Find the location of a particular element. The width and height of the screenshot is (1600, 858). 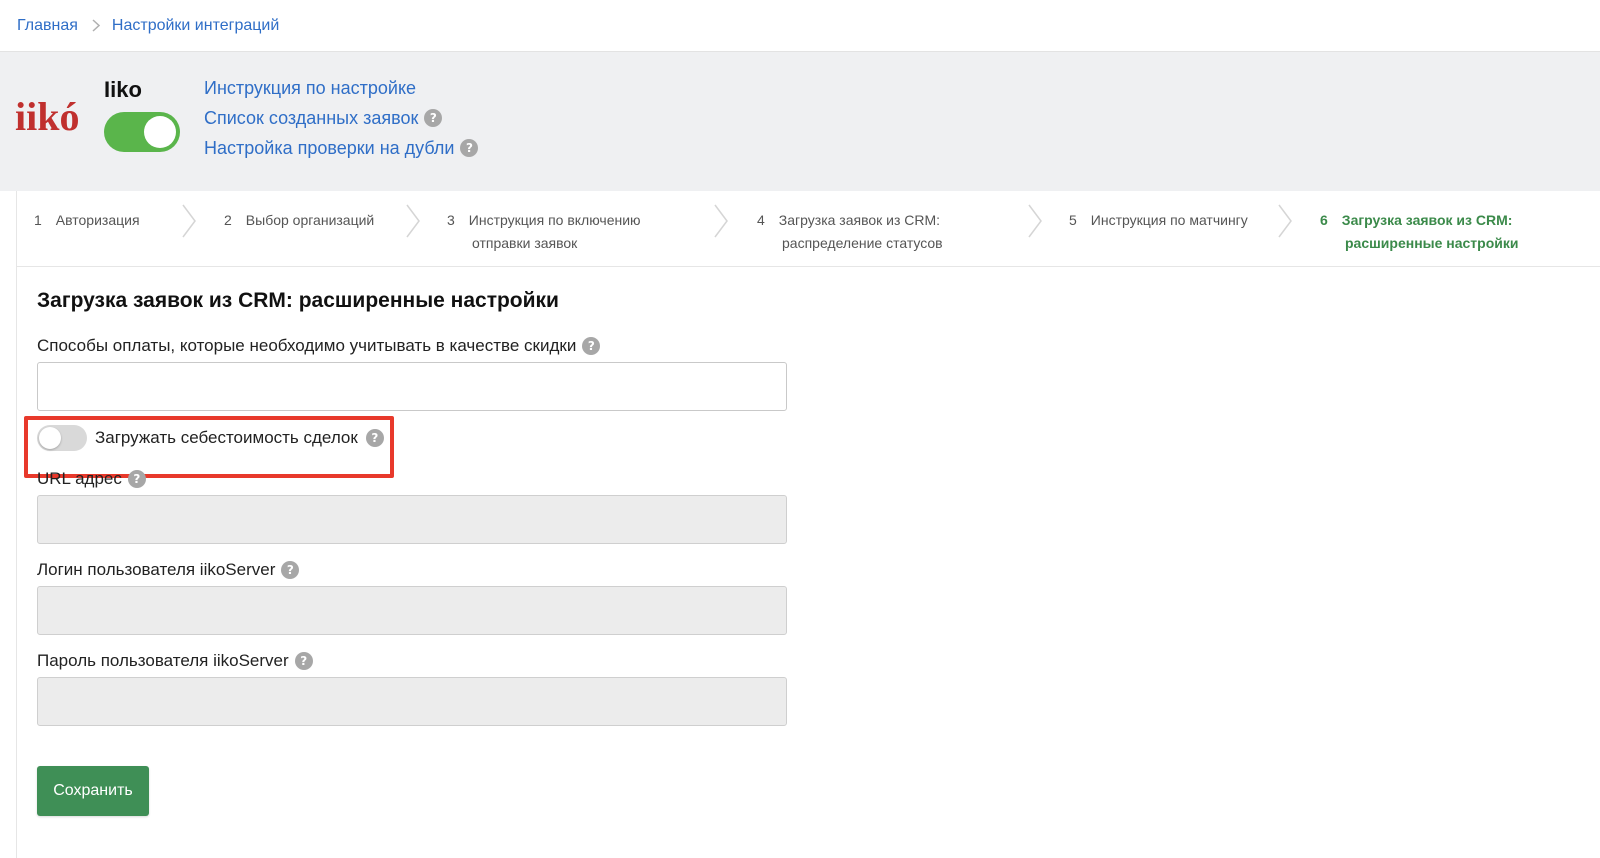

step-authorization: 1 Авторизация is located at coordinates (87, 220).